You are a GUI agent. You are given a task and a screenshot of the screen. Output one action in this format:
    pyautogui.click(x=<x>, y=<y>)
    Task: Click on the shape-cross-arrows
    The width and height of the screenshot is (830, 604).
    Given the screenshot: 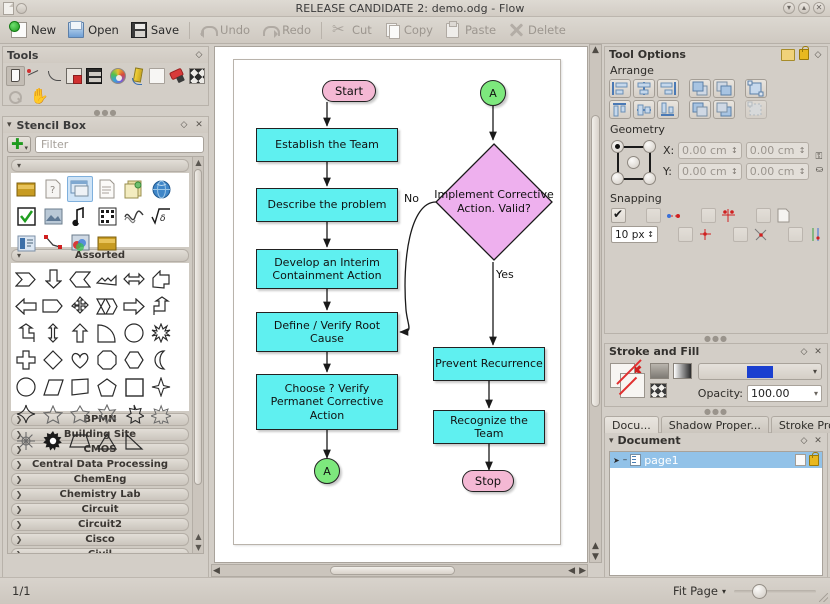 What is the action you would take?
    pyautogui.click(x=80, y=306)
    